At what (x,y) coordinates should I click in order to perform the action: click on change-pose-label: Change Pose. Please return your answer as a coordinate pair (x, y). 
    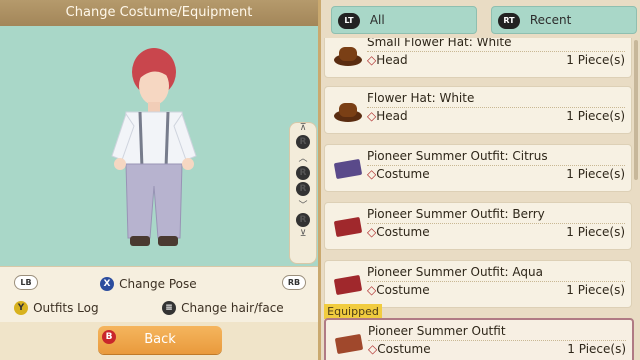
    Looking at the image, I should click on (158, 284).